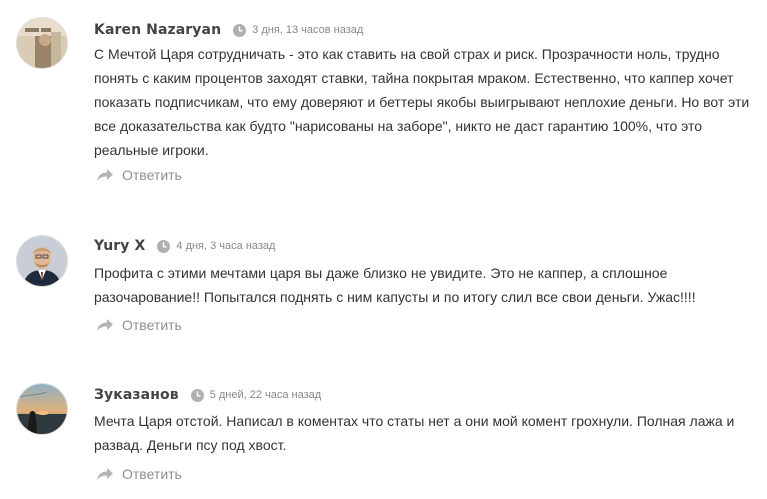 Image resolution: width=767 pixels, height=499 pixels. What do you see at coordinates (158, 30) in the screenshot?
I see `comment-author: Karen Nazaryan` at bounding box center [158, 30].